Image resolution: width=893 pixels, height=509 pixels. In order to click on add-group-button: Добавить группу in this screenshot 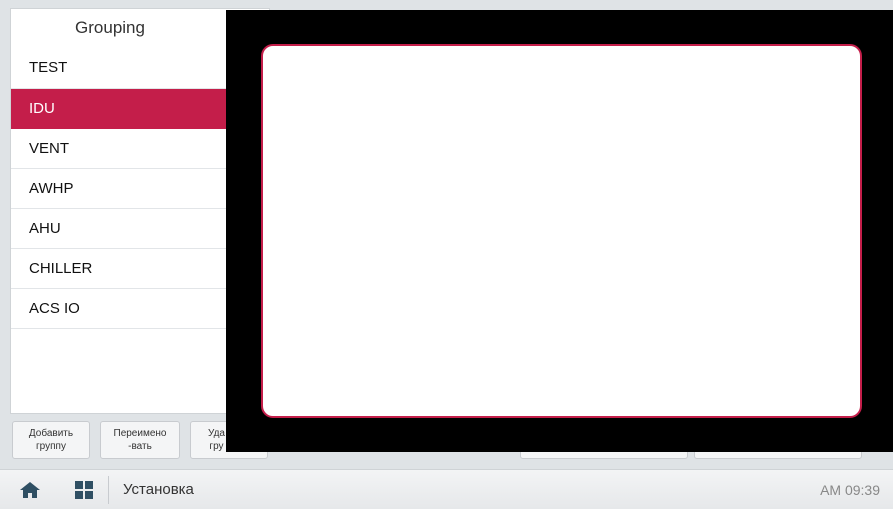, I will do `click(51, 440)`.